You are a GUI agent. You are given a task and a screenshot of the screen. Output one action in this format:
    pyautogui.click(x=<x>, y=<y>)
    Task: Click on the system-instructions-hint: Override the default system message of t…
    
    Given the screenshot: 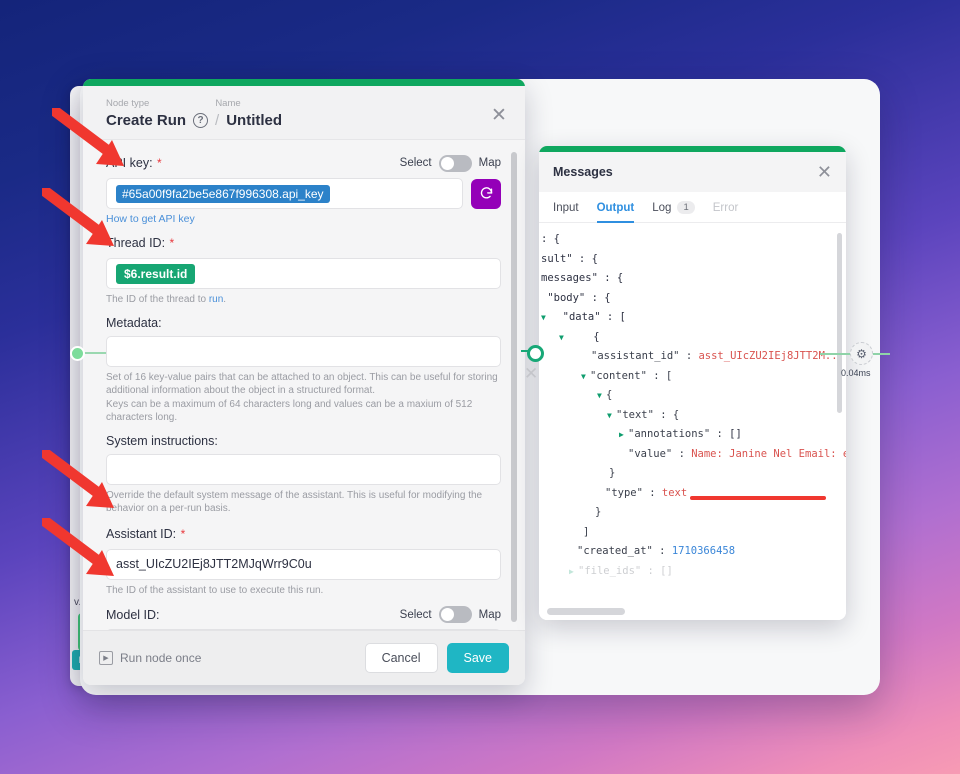 What is the action you would take?
    pyautogui.click(x=294, y=502)
    